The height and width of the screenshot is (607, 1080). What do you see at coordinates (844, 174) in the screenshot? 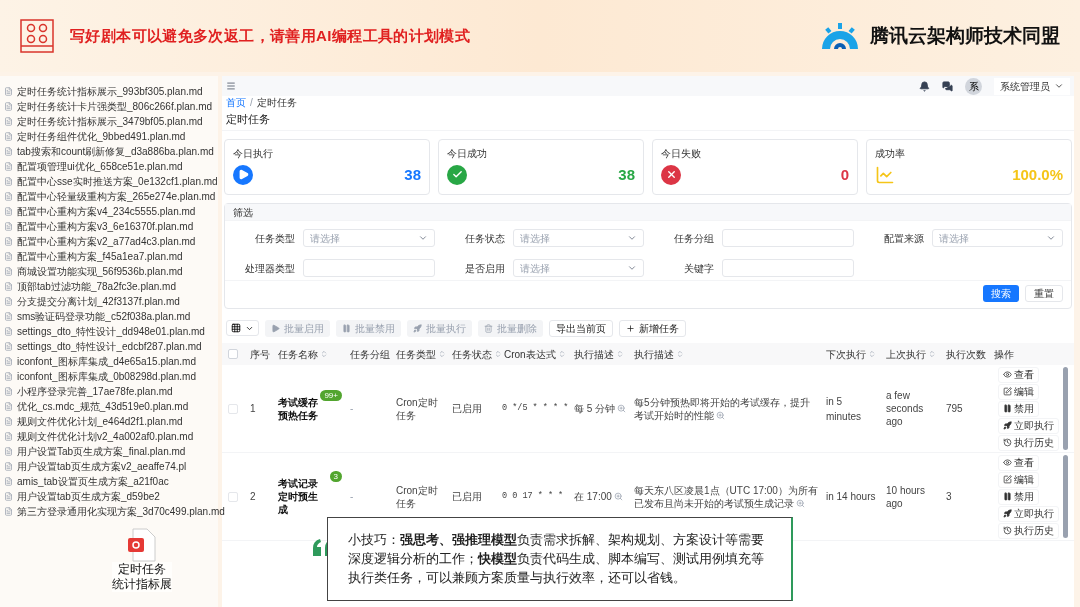
I see `stat-value: 0` at bounding box center [844, 174].